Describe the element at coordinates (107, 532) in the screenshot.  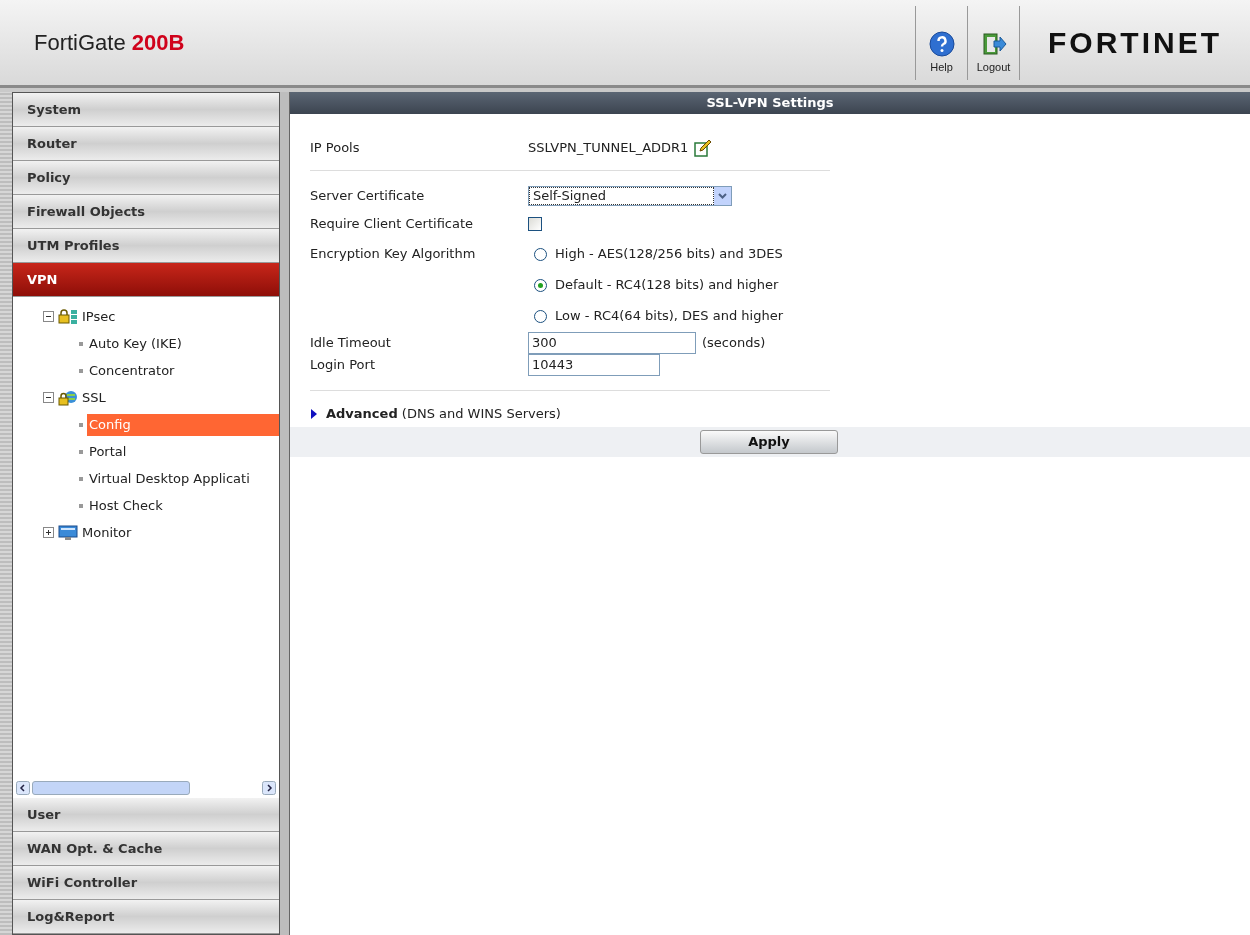
I see `tree-item: Monitor` at that location.